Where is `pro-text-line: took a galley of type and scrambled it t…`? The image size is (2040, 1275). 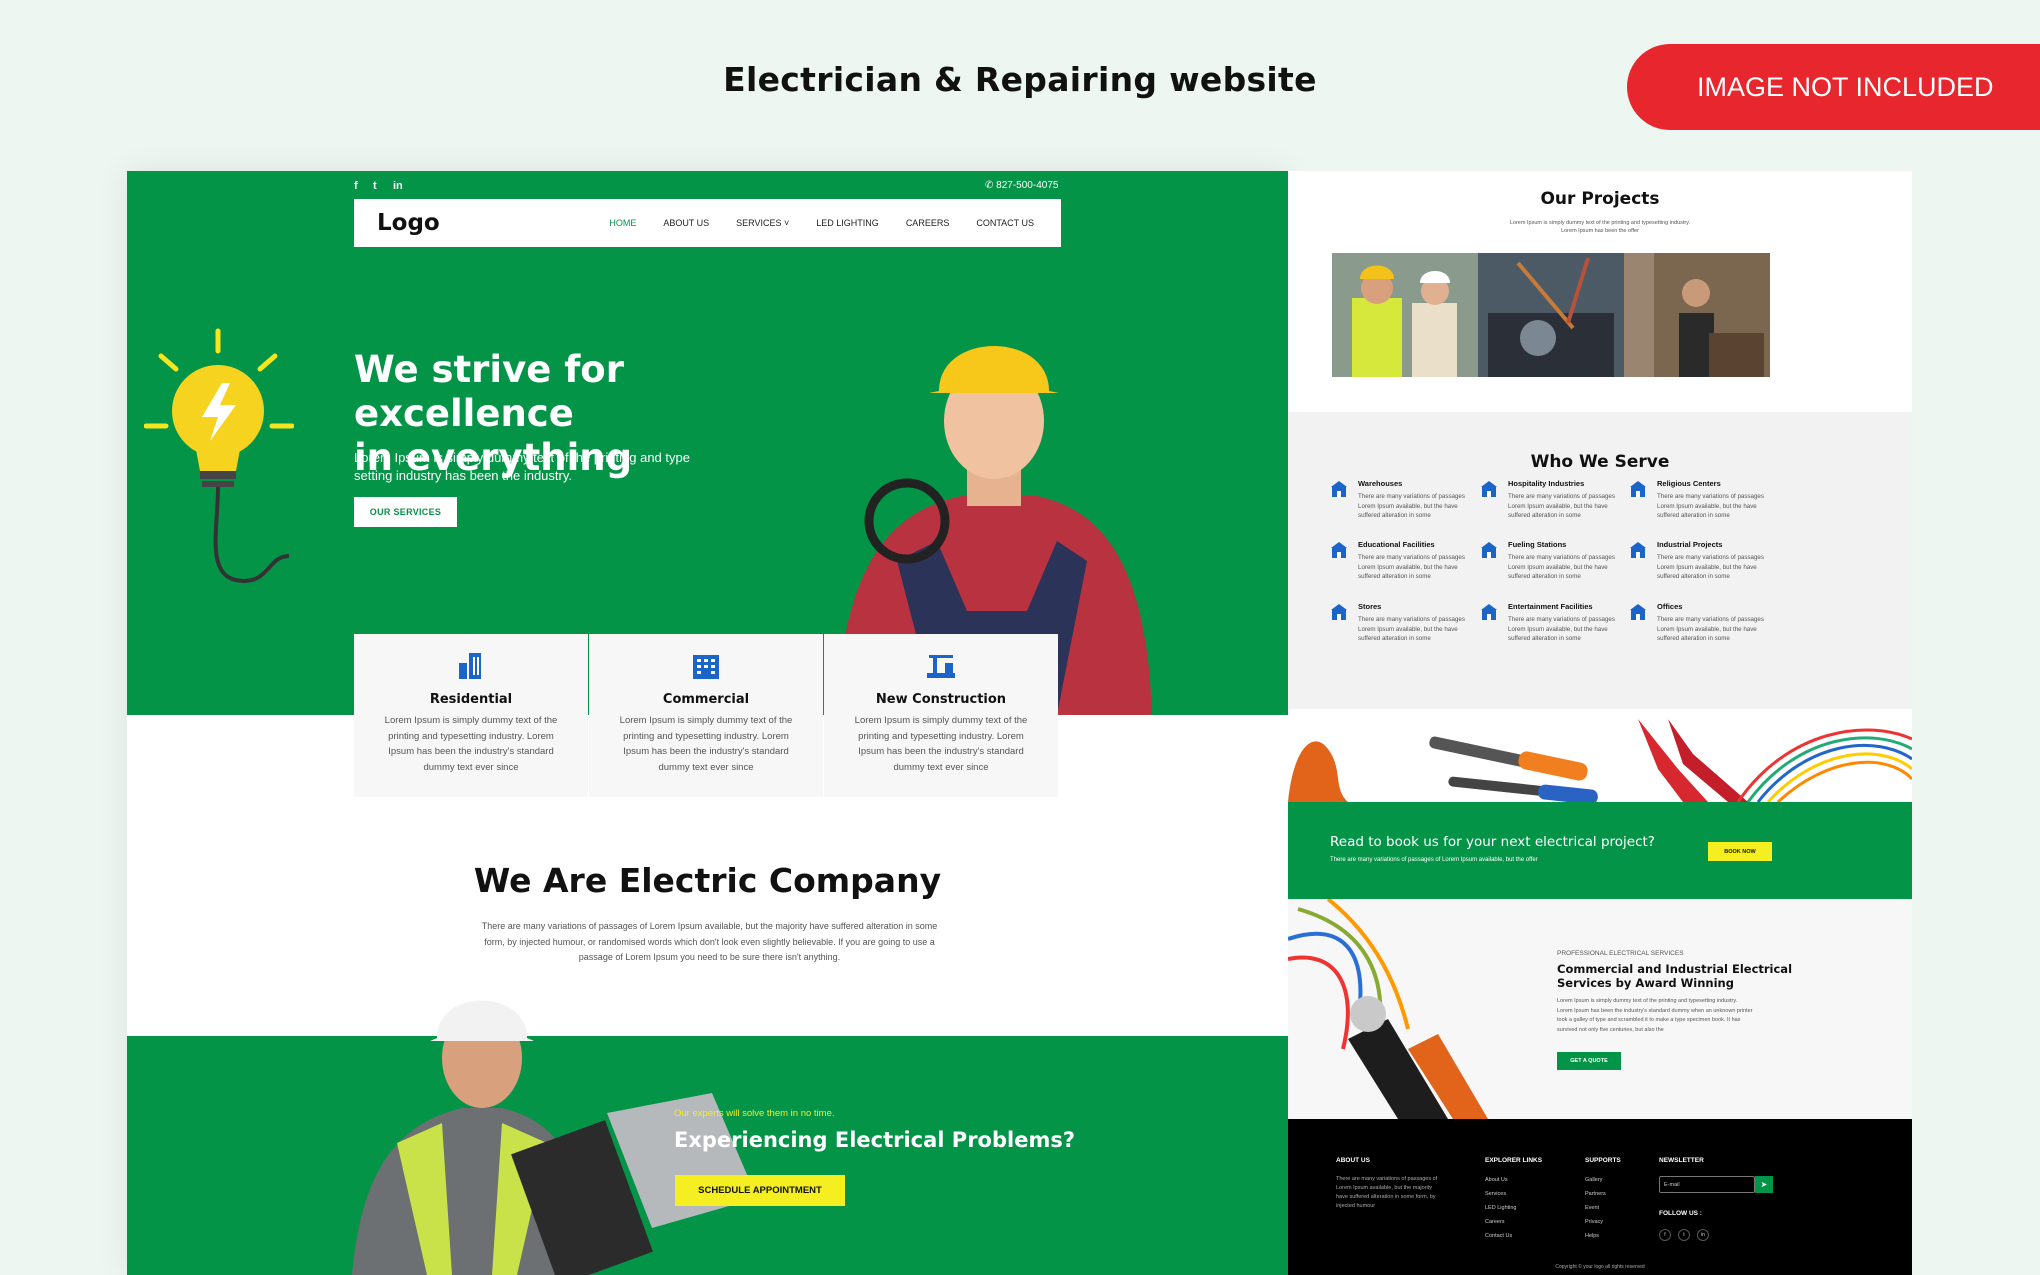
pro-text-line: took a galley of type and scrambled it t… is located at coordinates (1649, 1020).